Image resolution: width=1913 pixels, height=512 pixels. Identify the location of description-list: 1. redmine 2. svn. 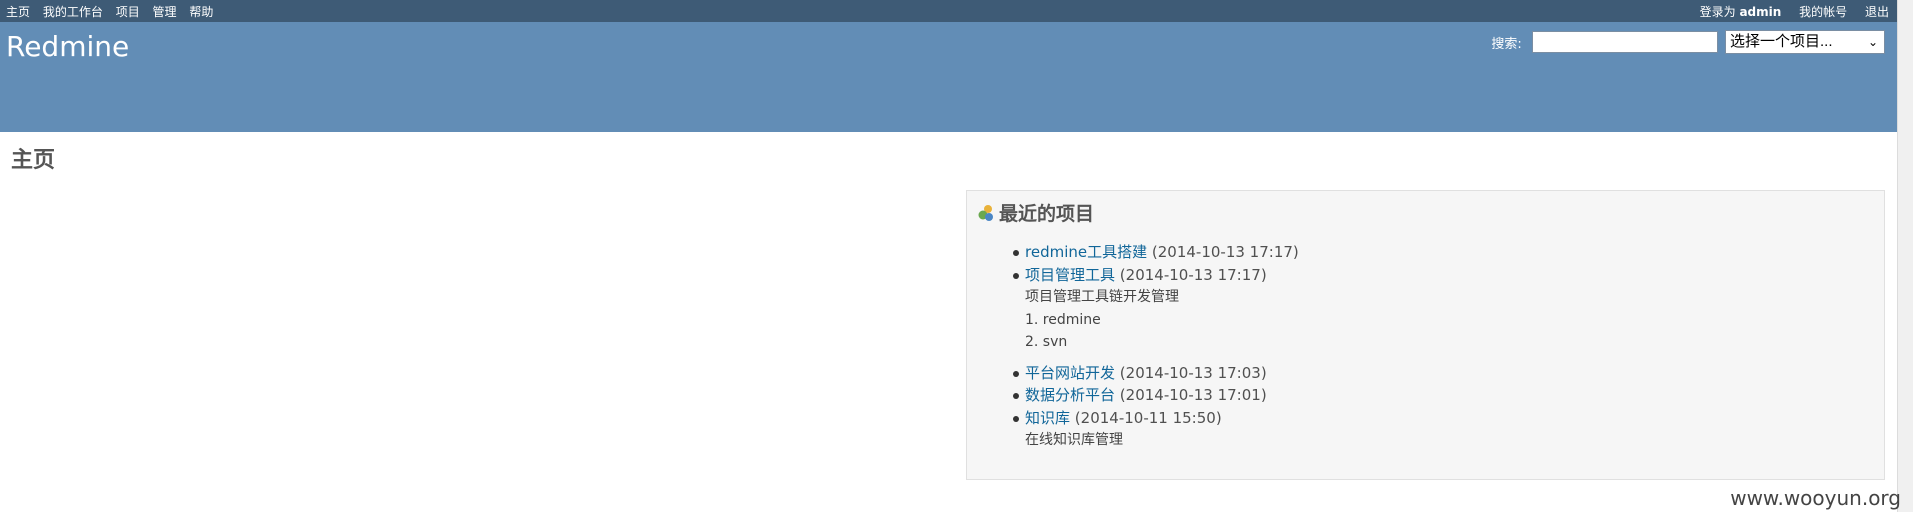
(1162, 335).